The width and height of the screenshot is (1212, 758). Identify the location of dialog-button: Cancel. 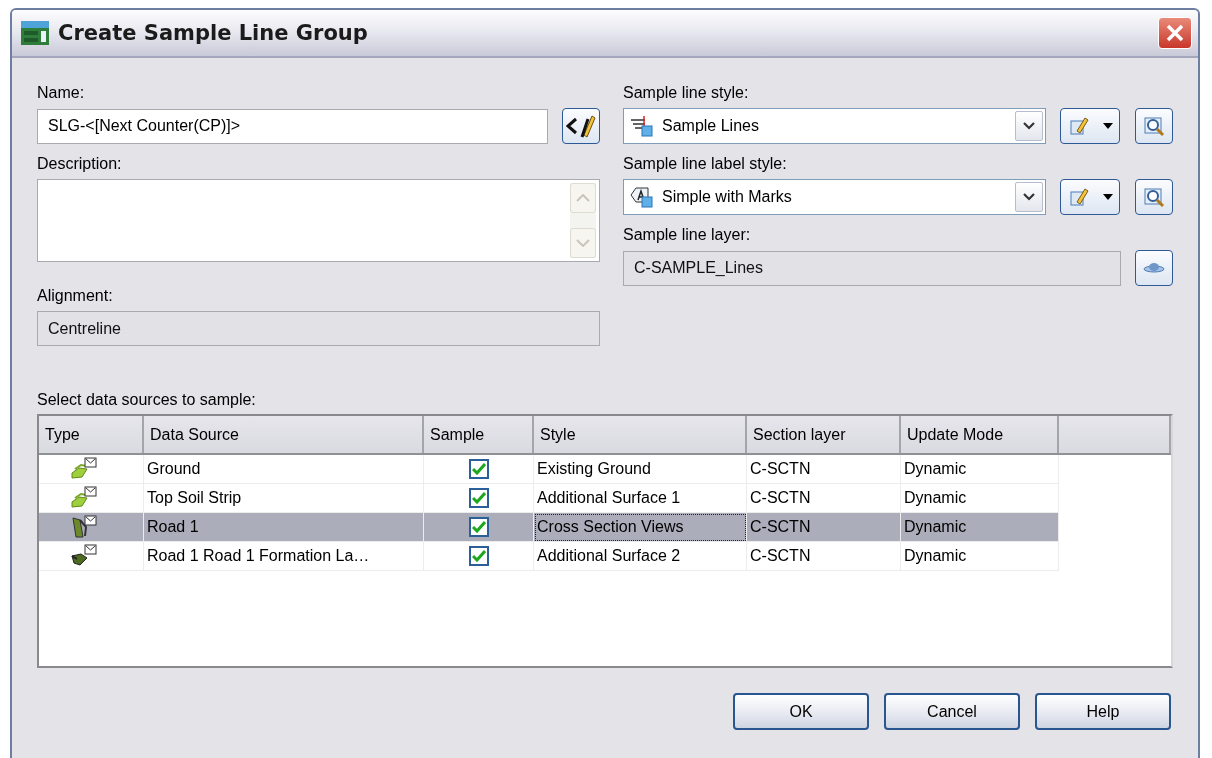
(952, 711).